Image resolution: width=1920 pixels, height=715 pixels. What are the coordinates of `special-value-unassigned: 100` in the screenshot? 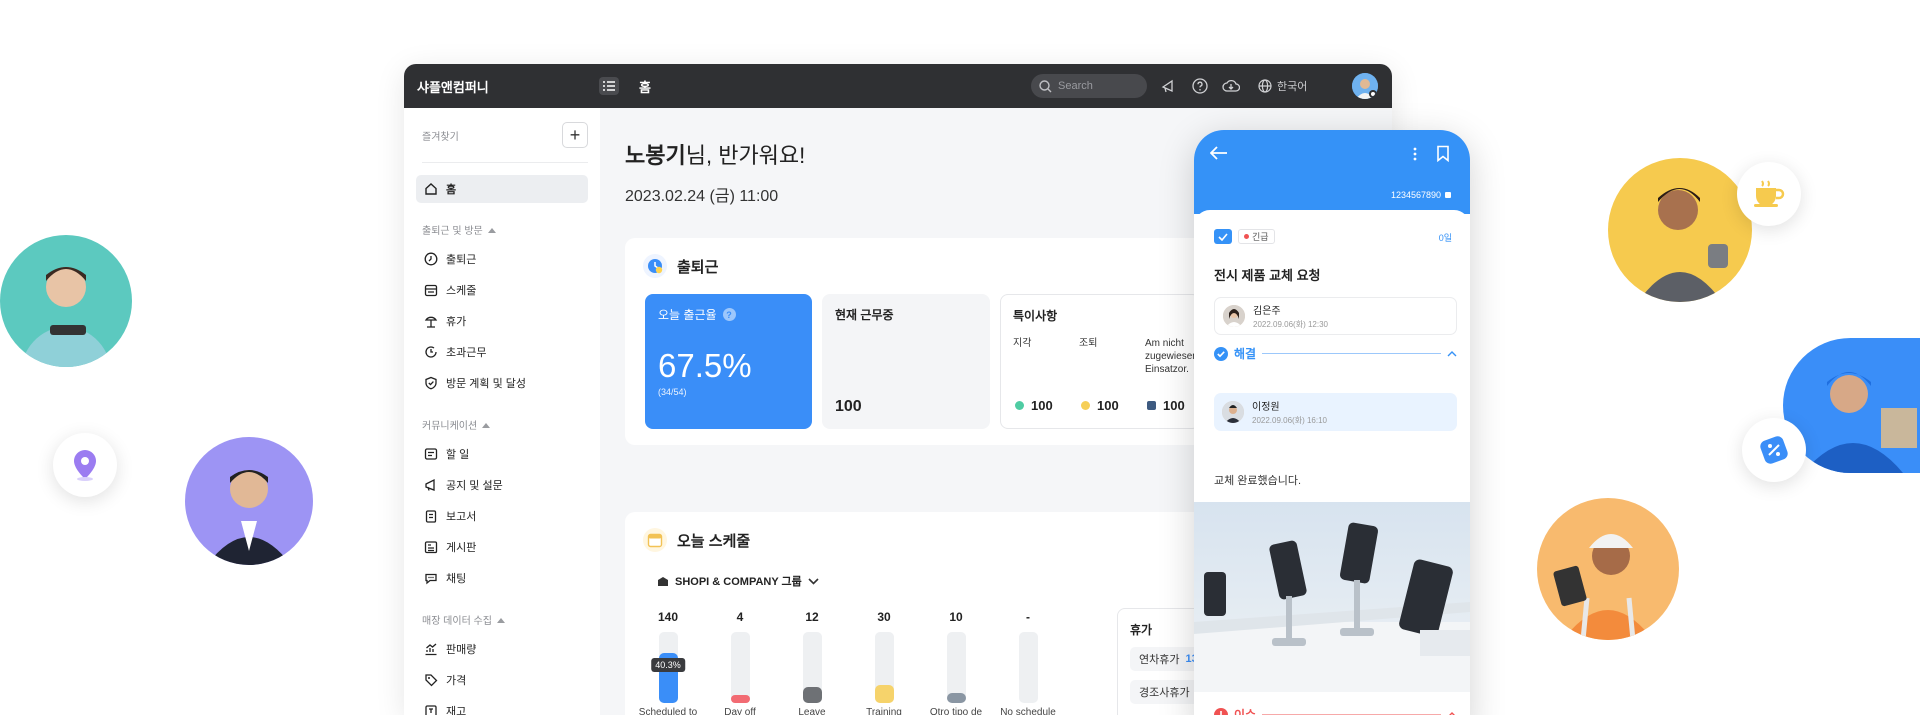 It's located at (1166, 405).